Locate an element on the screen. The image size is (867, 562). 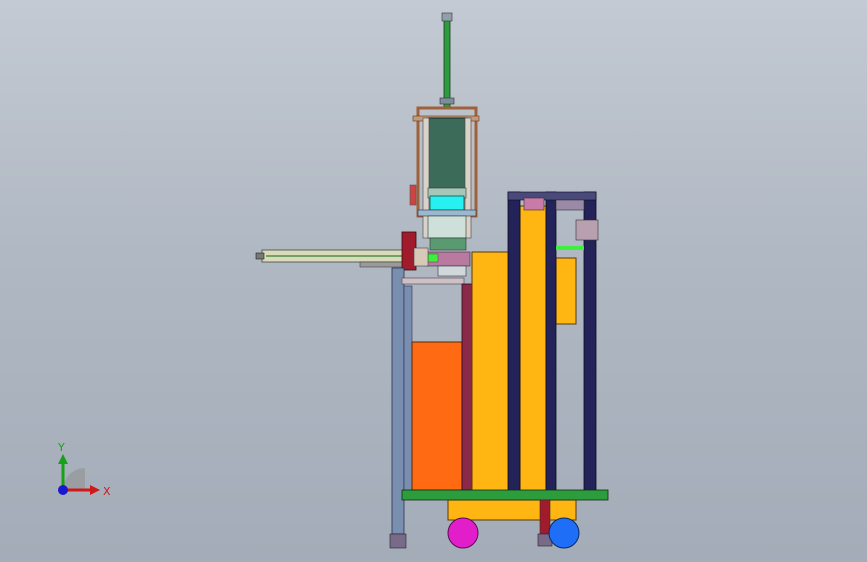
coordinate-triad: Y X is located at coordinates (84, 469).